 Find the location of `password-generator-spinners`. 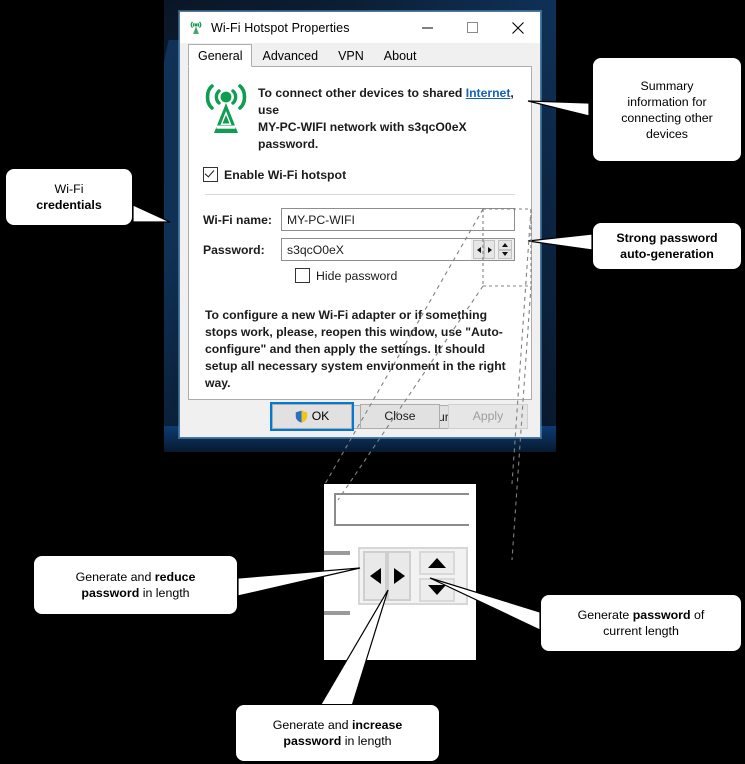

password-generator-spinners is located at coordinates (493, 249).